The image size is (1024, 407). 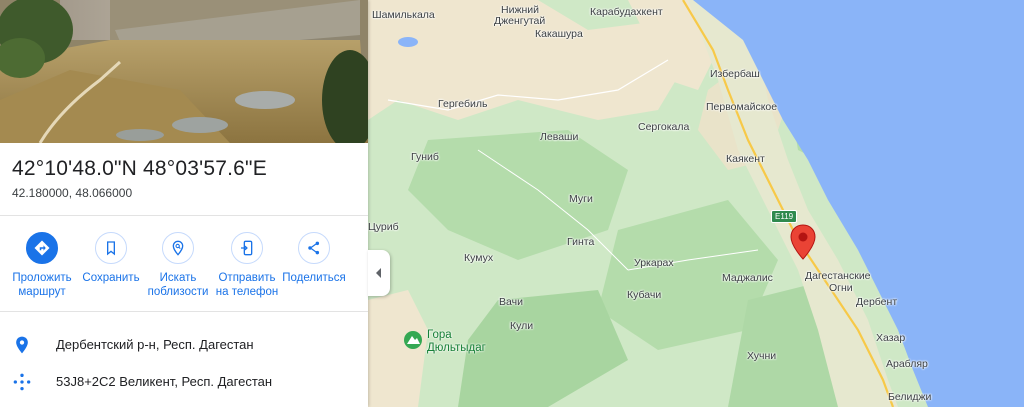 What do you see at coordinates (663, 127) in the screenshot?
I see `map-label: Сергокала` at bounding box center [663, 127].